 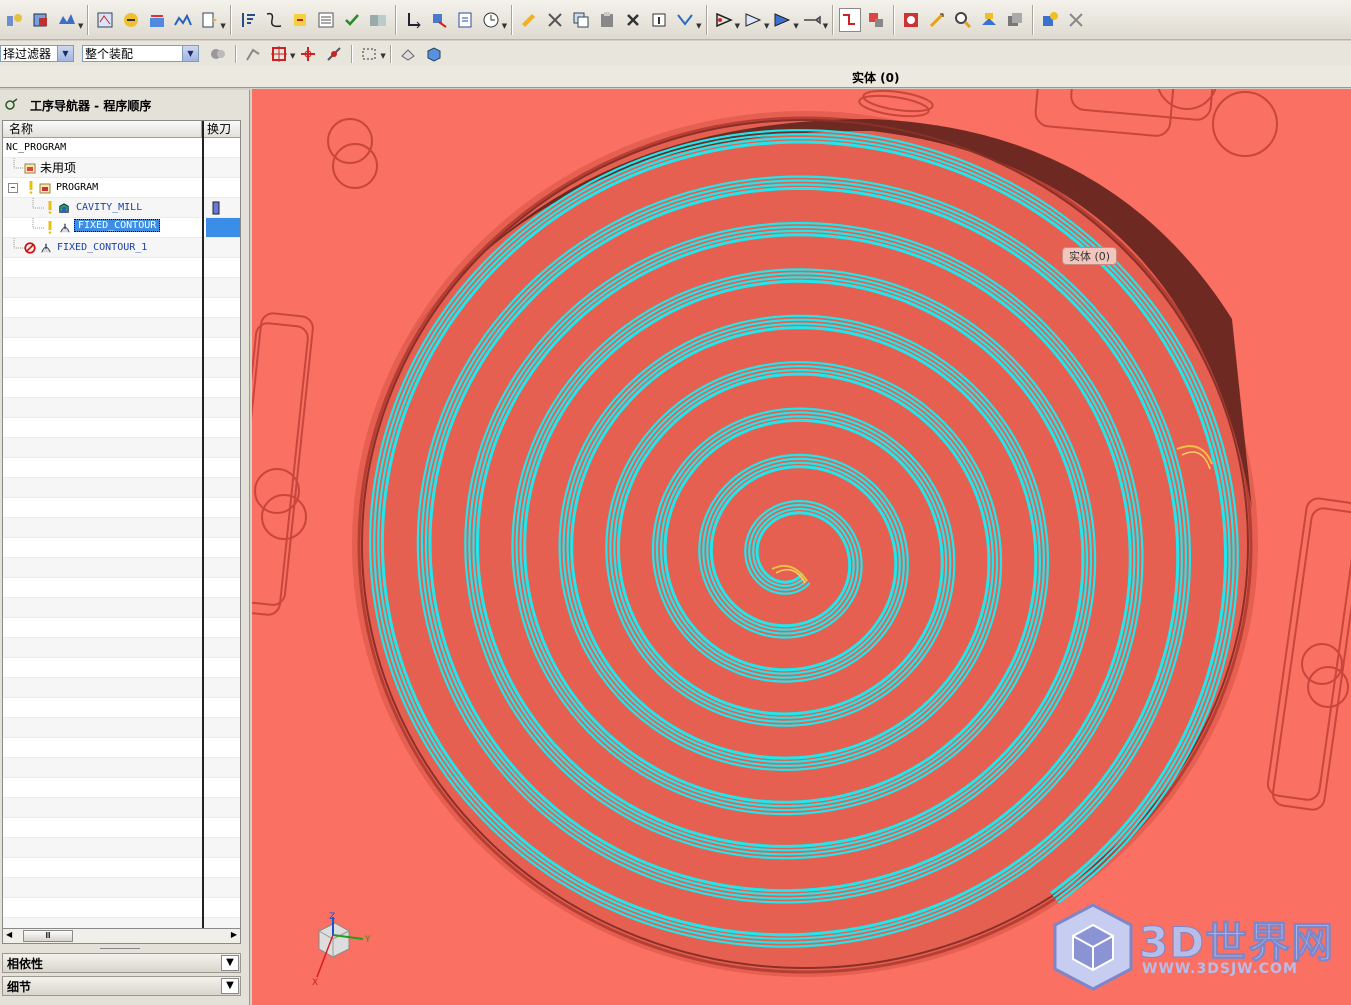 What do you see at coordinates (274, 20) in the screenshot?
I see `path-order-icon` at bounding box center [274, 20].